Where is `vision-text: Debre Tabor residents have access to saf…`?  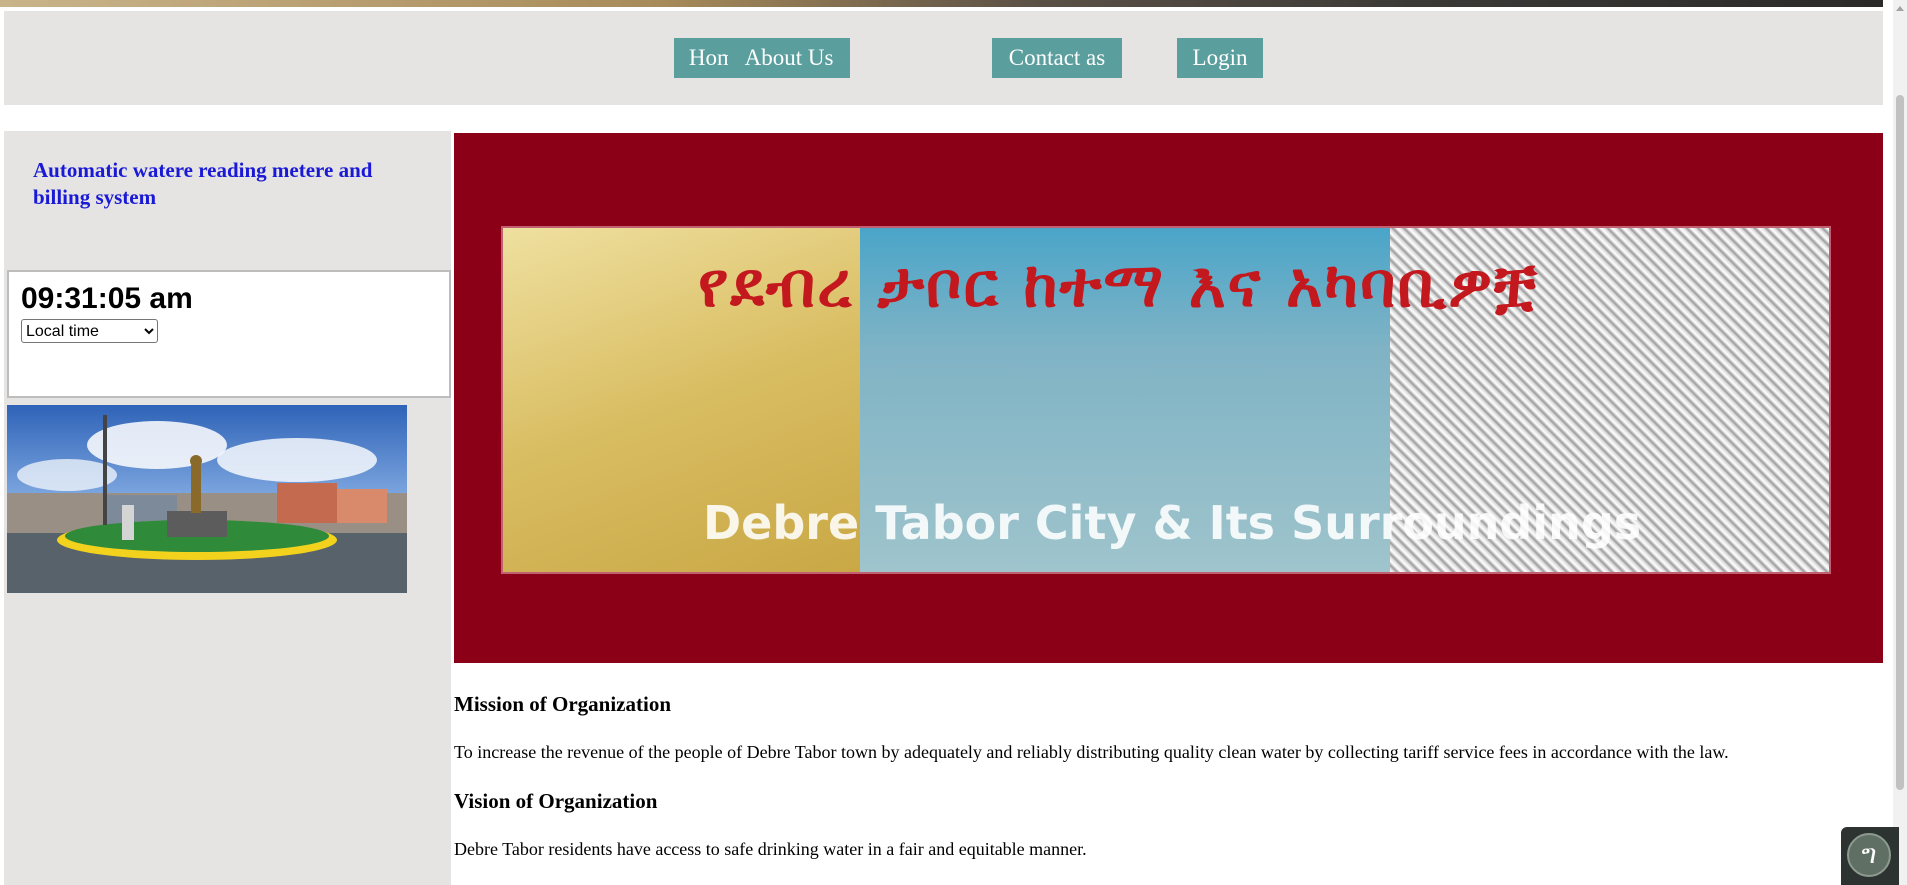
vision-text: Debre Tabor residents have access to saf… is located at coordinates (770, 849).